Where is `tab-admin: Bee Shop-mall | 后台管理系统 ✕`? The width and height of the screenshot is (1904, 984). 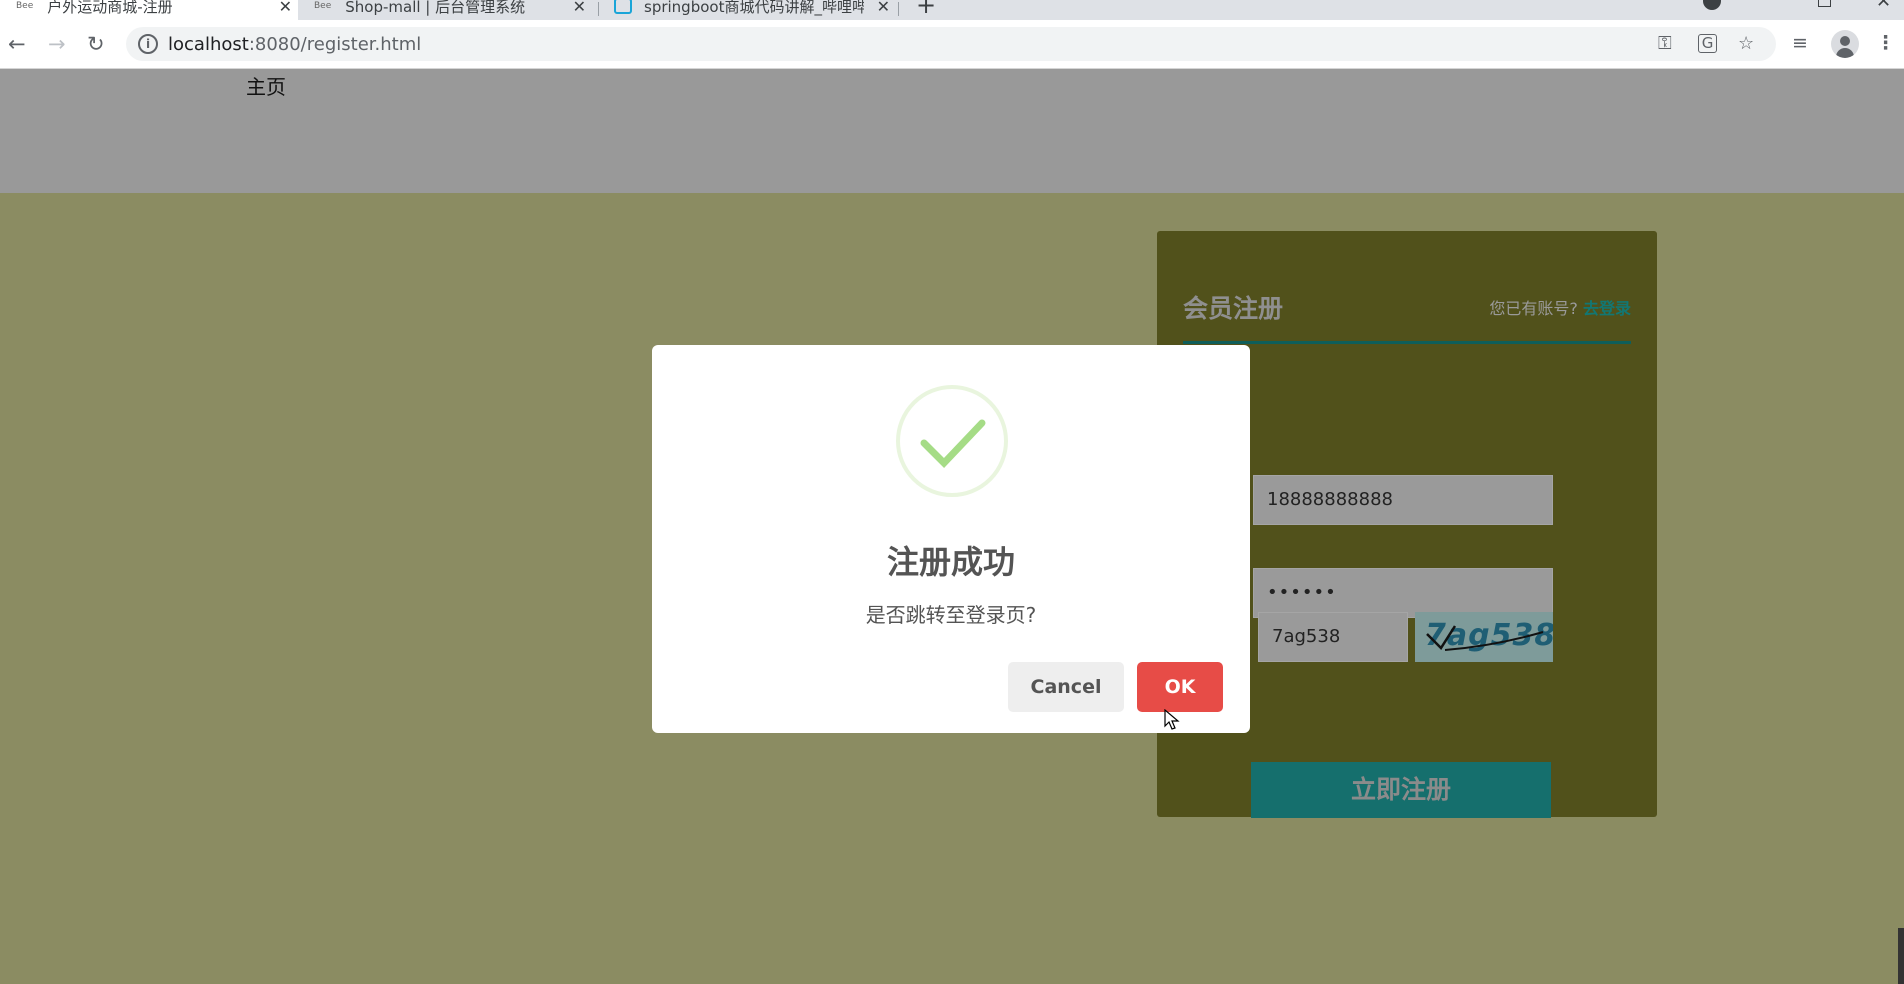
tab-admin: Bee Shop-mall | 后台管理系统 ✕ is located at coordinates (446, 10).